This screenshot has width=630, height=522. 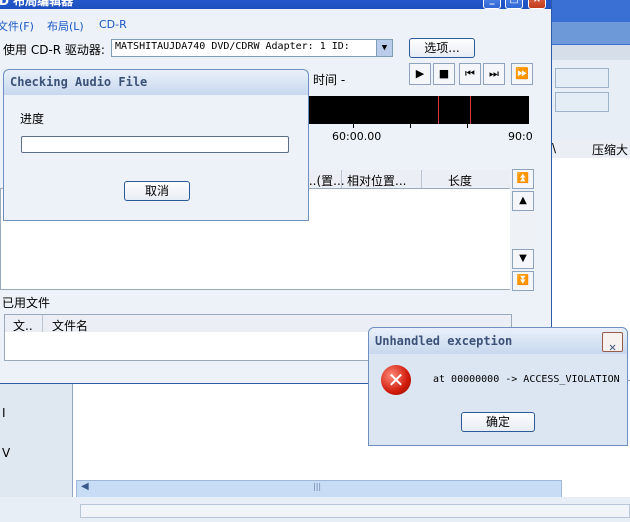 I want to click on time-label: 时间 -, so click(x=329, y=80).